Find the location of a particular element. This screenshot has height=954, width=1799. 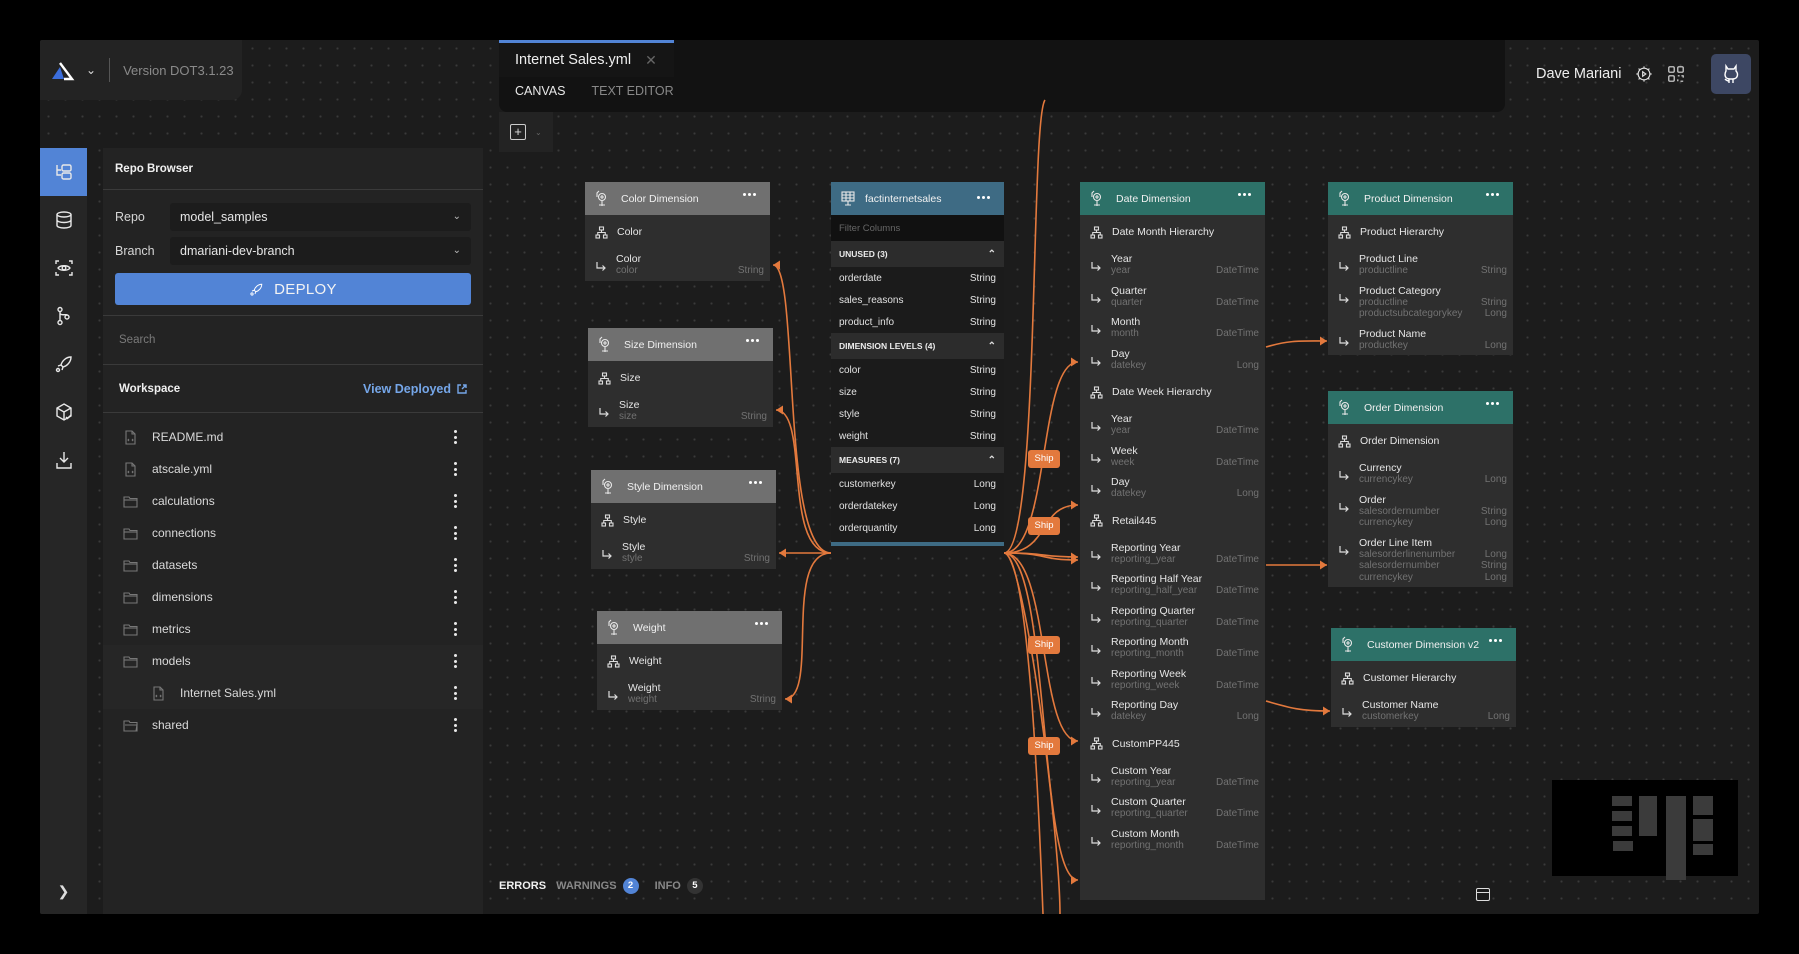

view-deployed-link: View Deployed is located at coordinates (415, 389).